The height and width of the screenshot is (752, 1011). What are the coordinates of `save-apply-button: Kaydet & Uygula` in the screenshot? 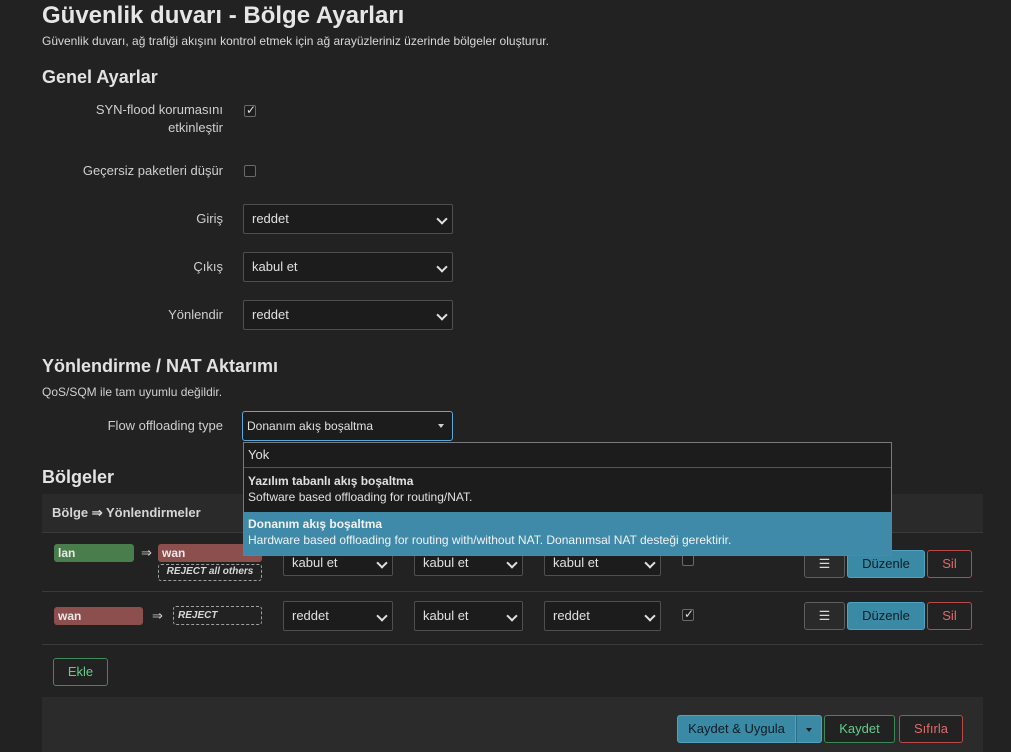 It's located at (736, 729).